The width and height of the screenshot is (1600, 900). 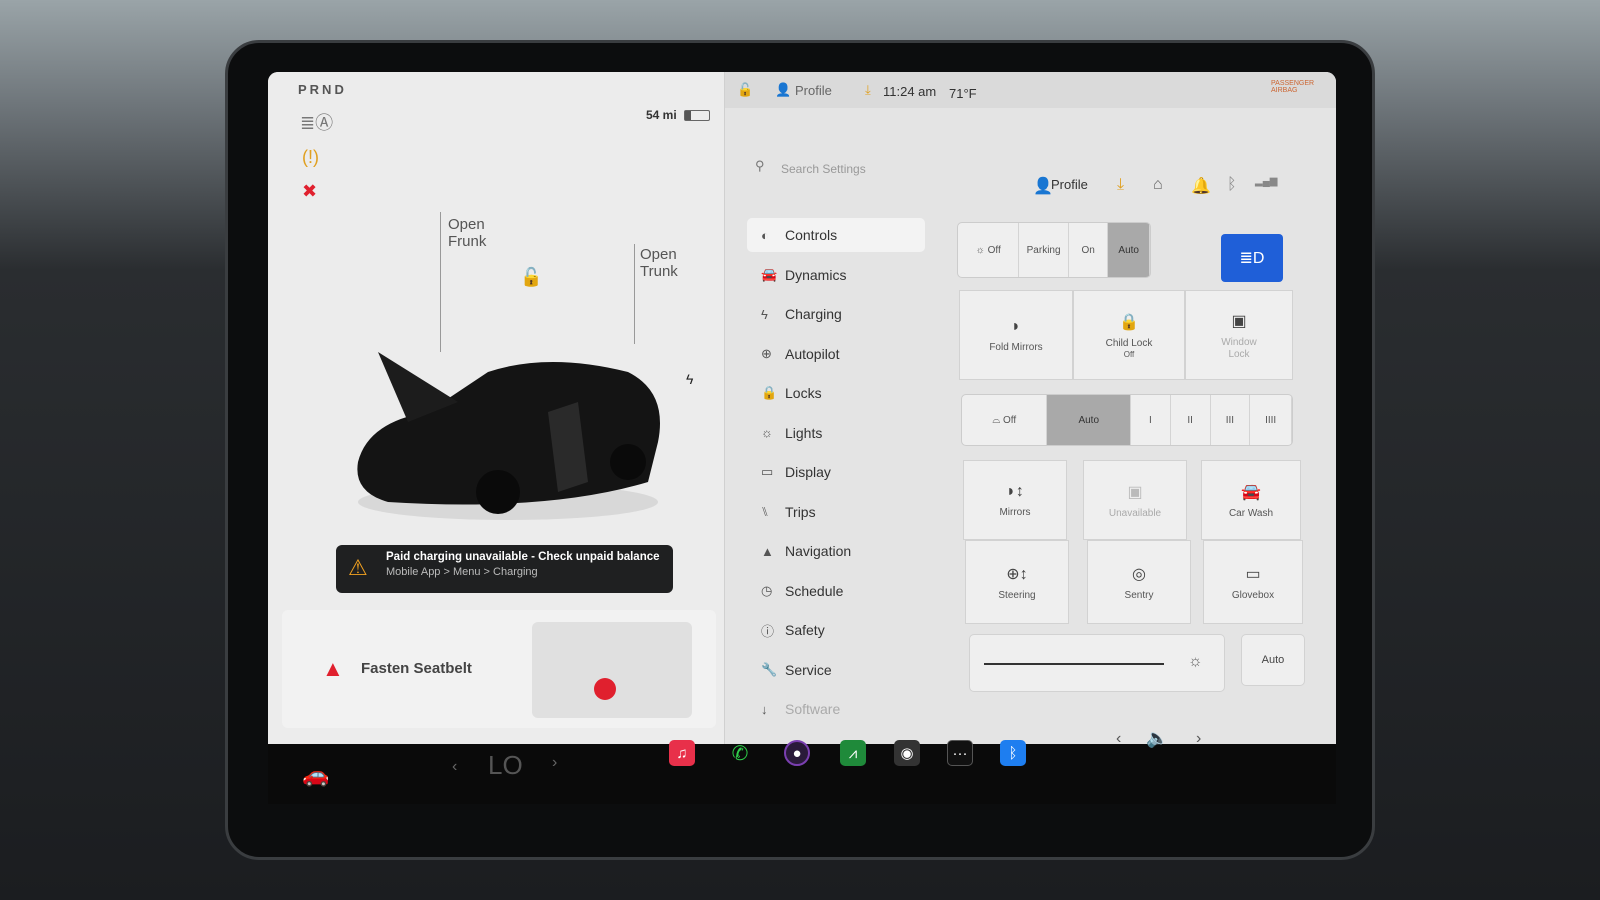 What do you see at coordinates (1157, 738) in the screenshot?
I see `volume-icon: 🔈` at bounding box center [1157, 738].